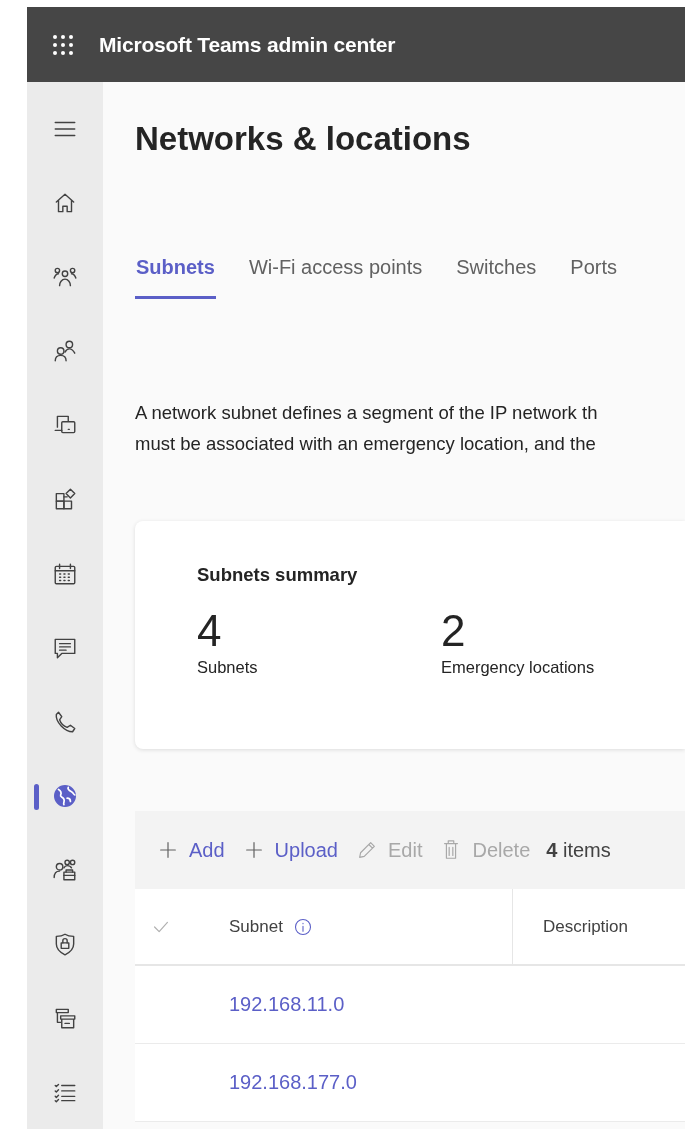 The width and height of the screenshot is (685, 1129). What do you see at coordinates (290, 850) in the screenshot?
I see `toolbar-button: Upload` at bounding box center [290, 850].